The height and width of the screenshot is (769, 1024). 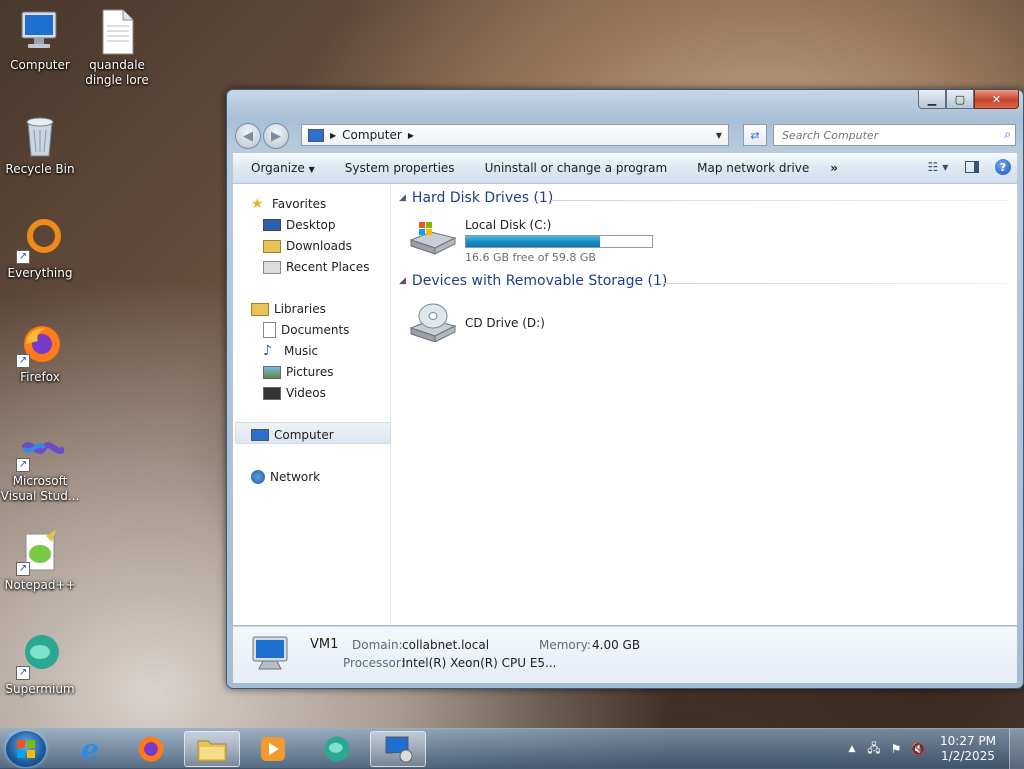 I want to click on taskbar-remote-desktop, so click(x=398, y=749).